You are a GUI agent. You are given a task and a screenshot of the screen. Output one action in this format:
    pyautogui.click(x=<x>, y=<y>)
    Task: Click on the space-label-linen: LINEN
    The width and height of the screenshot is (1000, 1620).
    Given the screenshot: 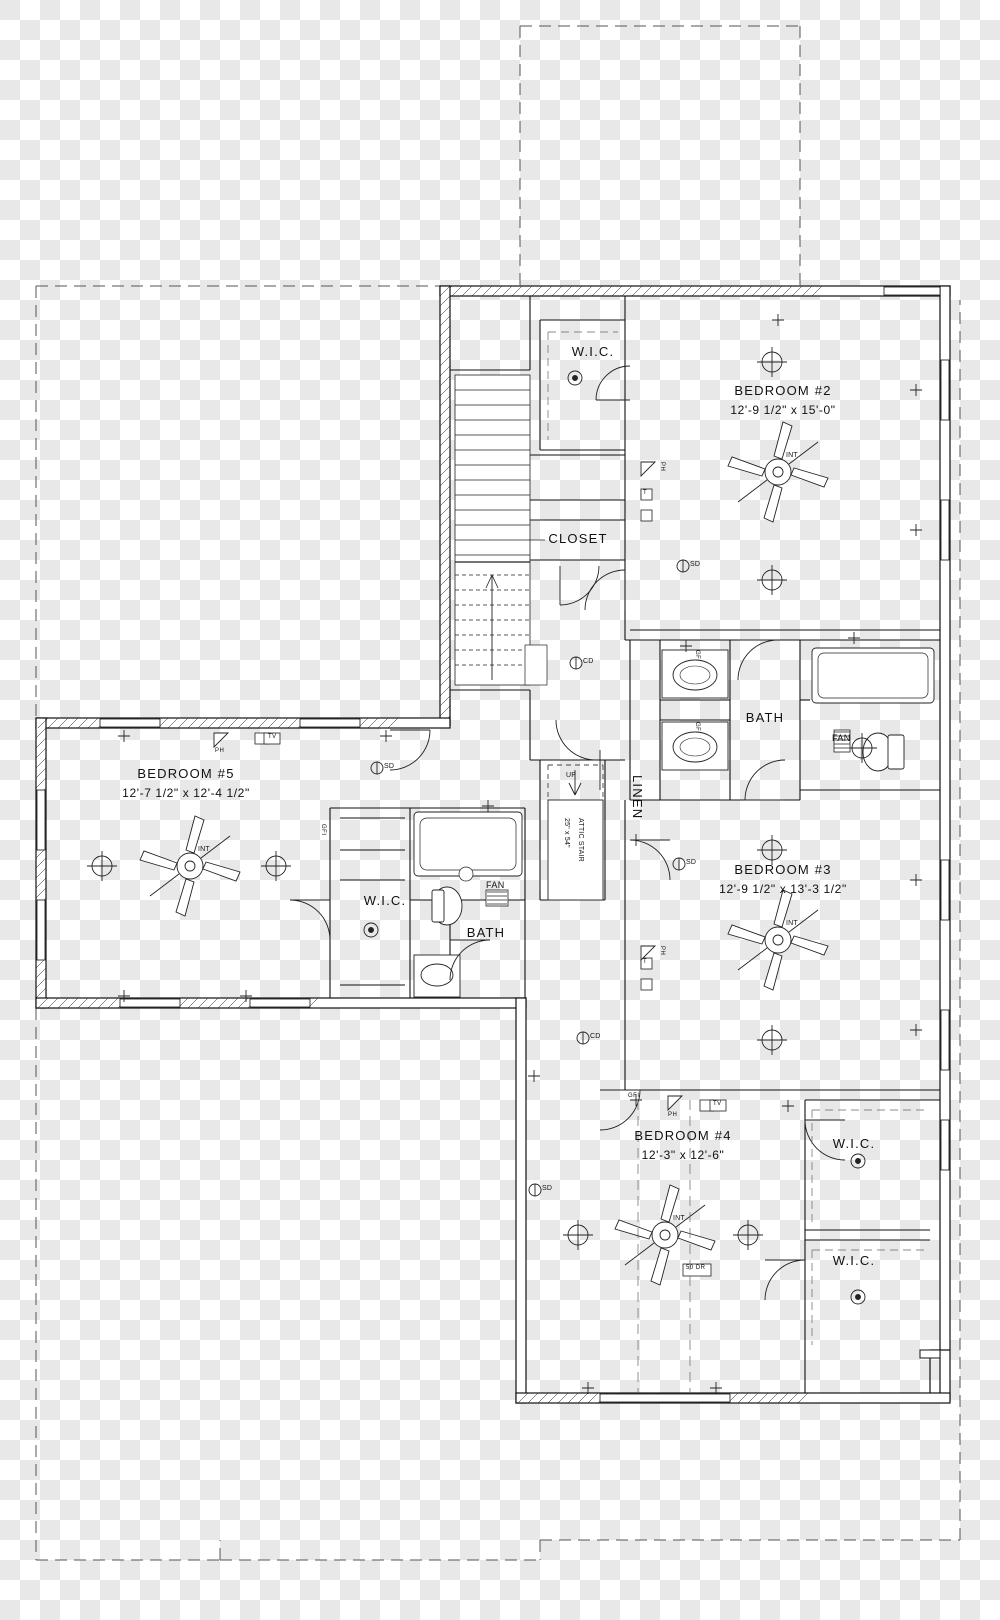 What is the action you would take?
    pyautogui.click(x=637, y=797)
    